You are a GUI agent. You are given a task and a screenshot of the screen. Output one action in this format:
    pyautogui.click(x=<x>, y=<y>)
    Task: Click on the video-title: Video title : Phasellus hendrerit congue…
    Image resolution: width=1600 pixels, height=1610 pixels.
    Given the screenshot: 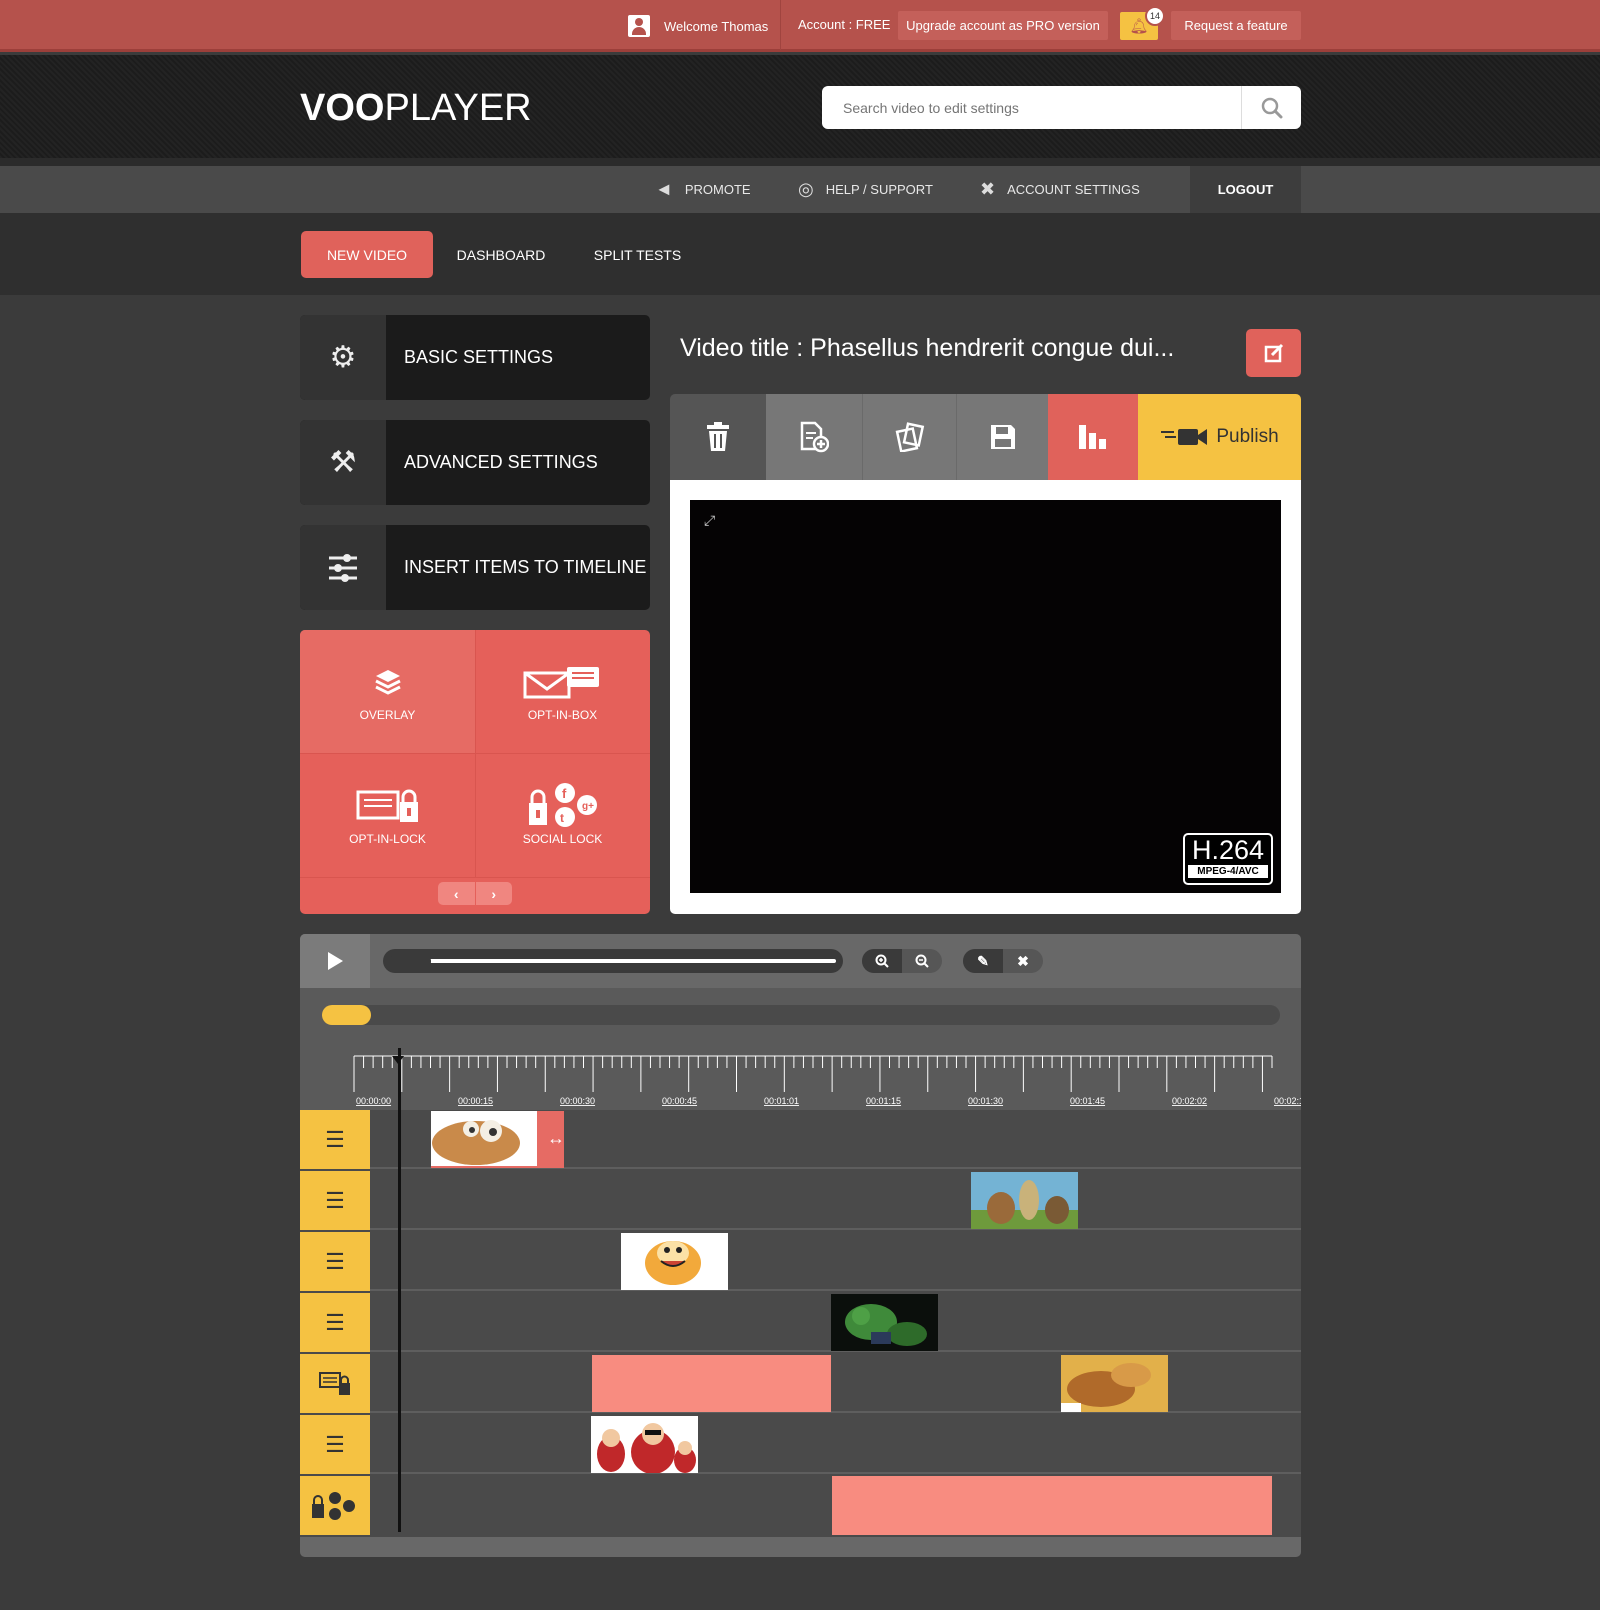 What is the action you would take?
    pyautogui.click(x=927, y=348)
    